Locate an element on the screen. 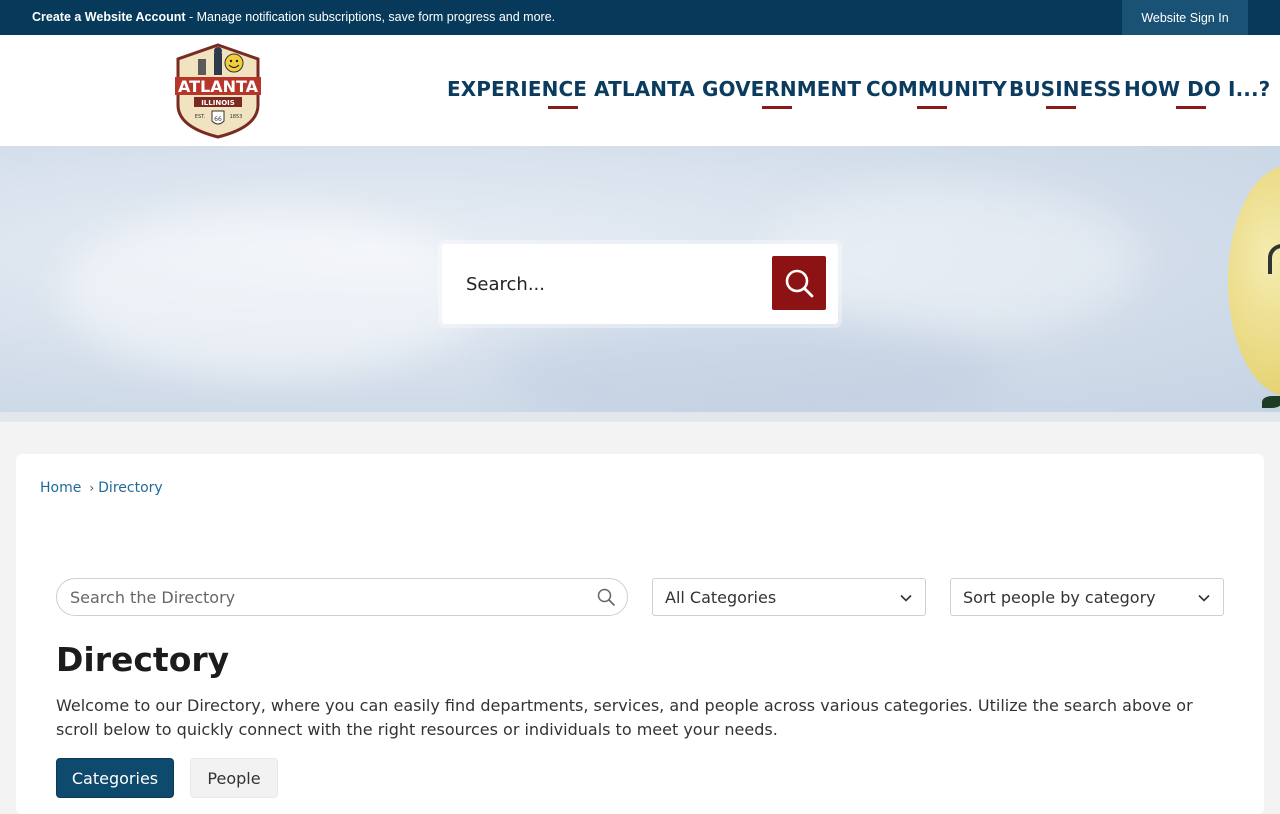 Image resolution: width=1280 pixels, height=814 pixels. sort-select: Sort people by category is located at coordinates (1087, 597).